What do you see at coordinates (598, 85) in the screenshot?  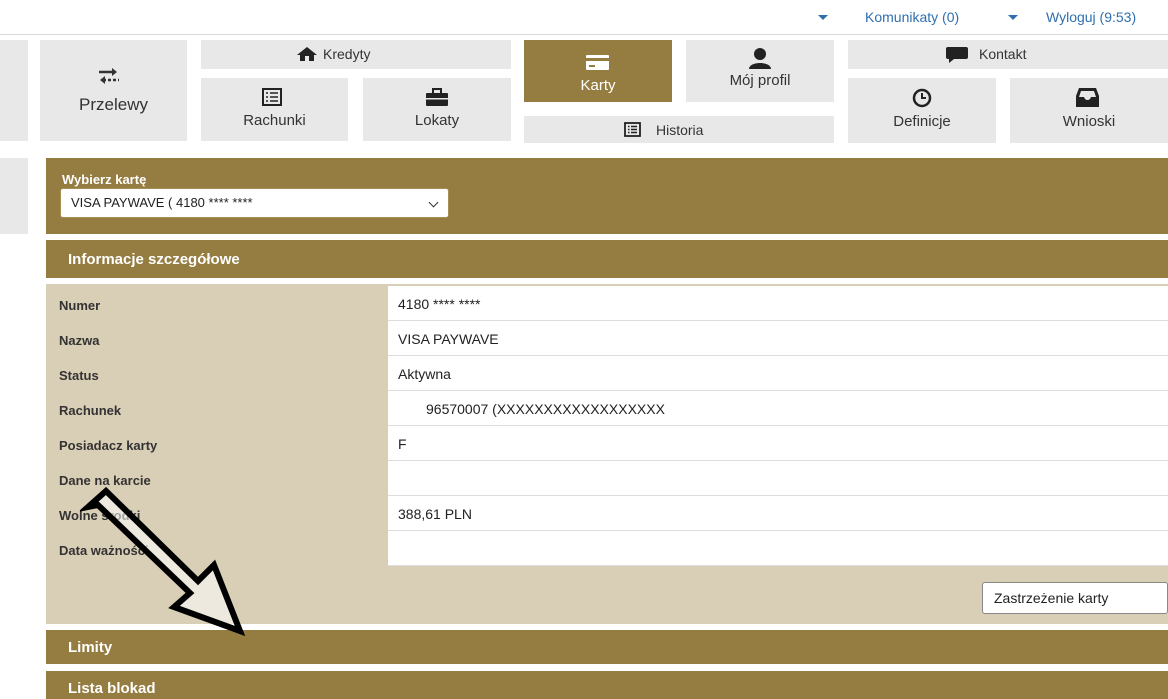 I see `nav-label: Karty` at bounding box center [598, 85].